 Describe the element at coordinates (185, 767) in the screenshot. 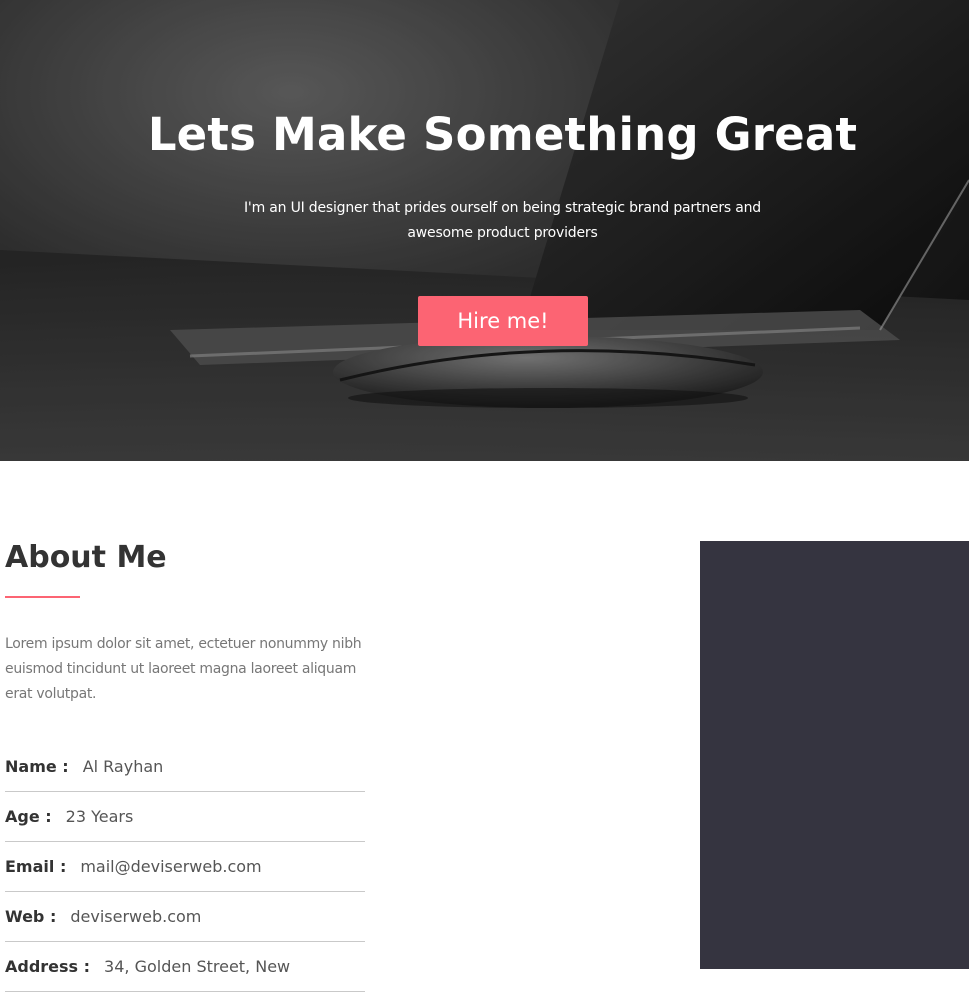

I see `info-row-name: Name : Al Rayhan` at that location.